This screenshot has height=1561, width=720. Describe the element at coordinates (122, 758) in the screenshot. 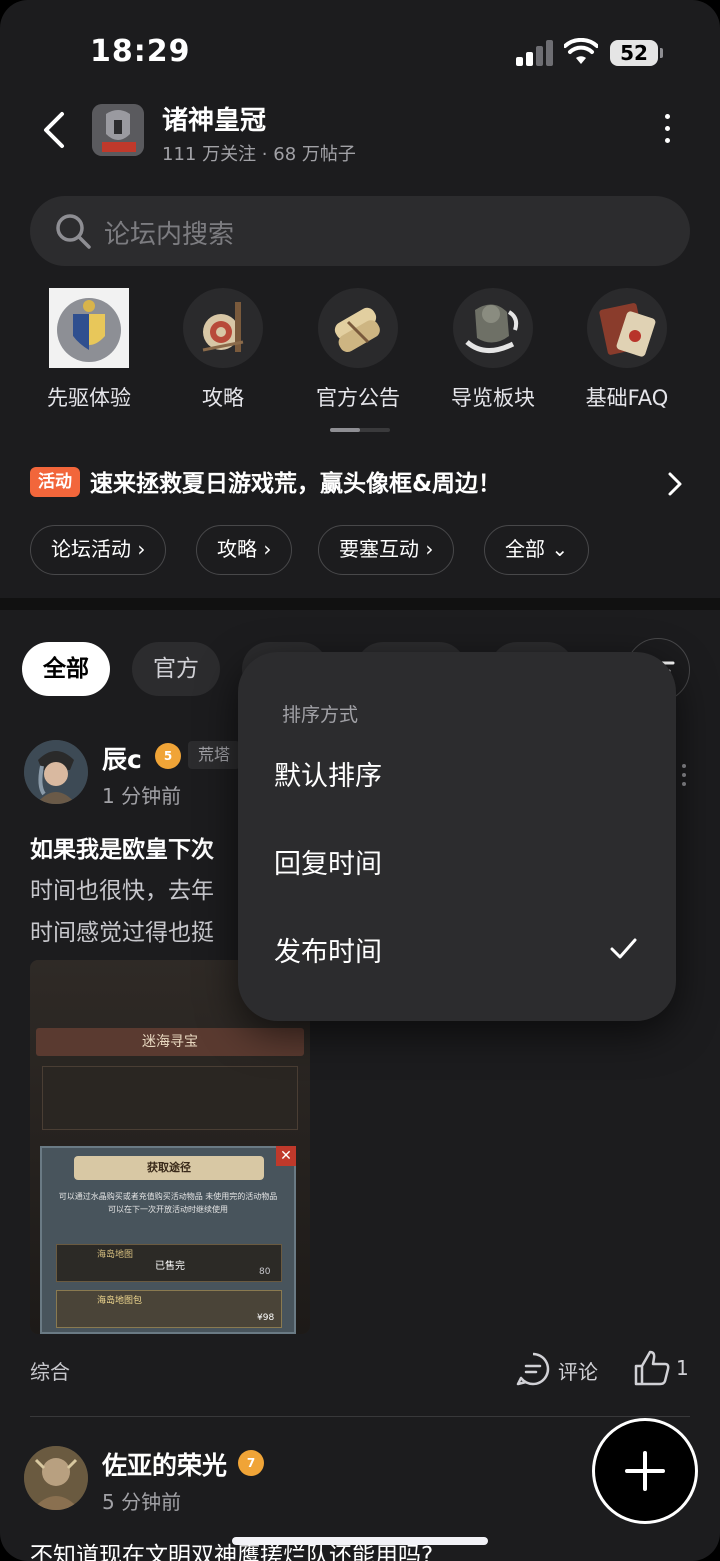

I see `post-author: 辰c` at that location.